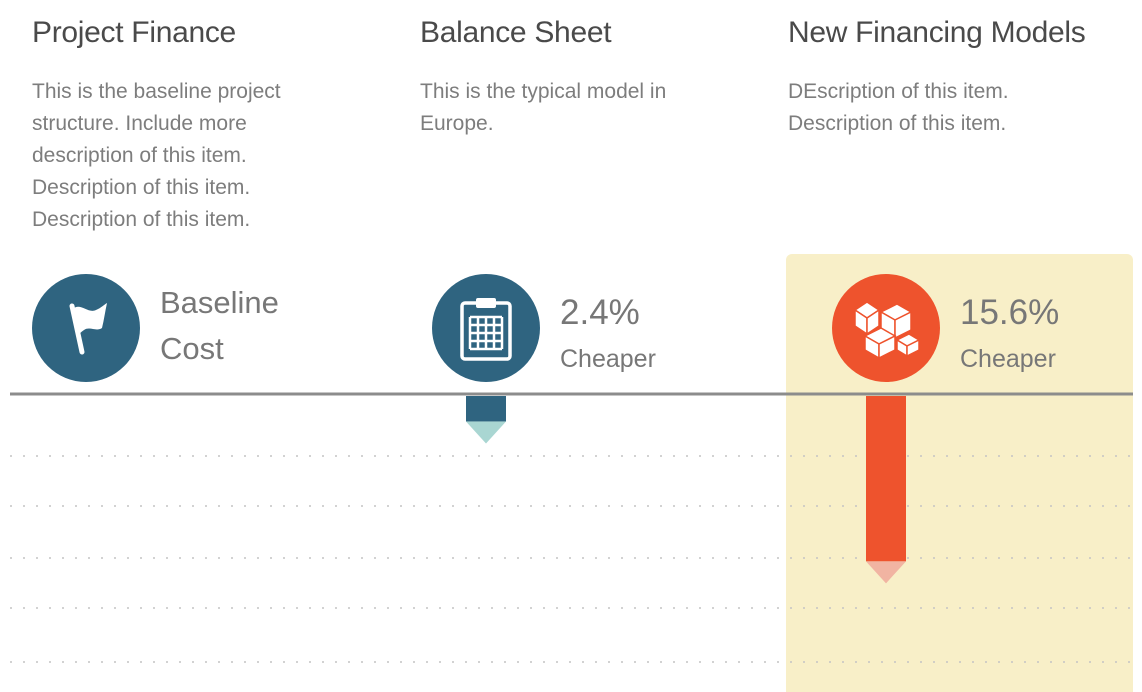 This screenshot has height=692, width=1142. What do you see at coordinates (1010, 312) in the screenshot?
I see `stat-value: 15.6%` at bounding box center [1010, 312].